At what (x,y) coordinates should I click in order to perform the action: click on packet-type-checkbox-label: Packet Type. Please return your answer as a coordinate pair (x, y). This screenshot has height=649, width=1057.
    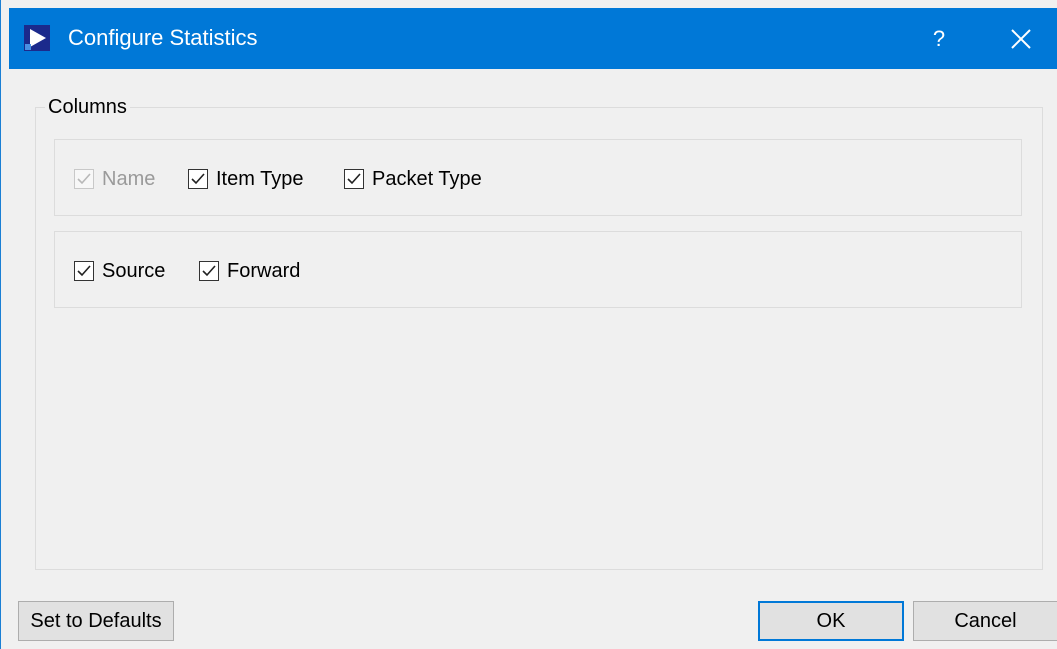
    Looking at the image, I should click on (427, 178).